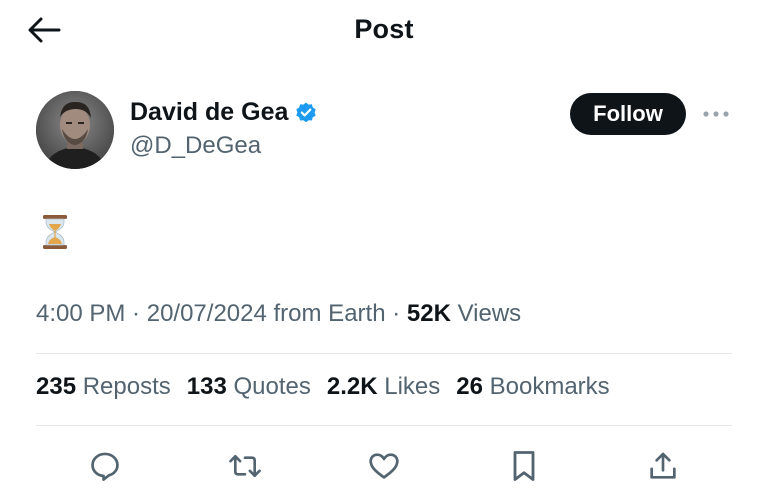 This screenshot has height=498, width=768. Describe the element at coordinates (195, 146) in the screenshot. I see `author-handle: @D_DeGea` at that location.